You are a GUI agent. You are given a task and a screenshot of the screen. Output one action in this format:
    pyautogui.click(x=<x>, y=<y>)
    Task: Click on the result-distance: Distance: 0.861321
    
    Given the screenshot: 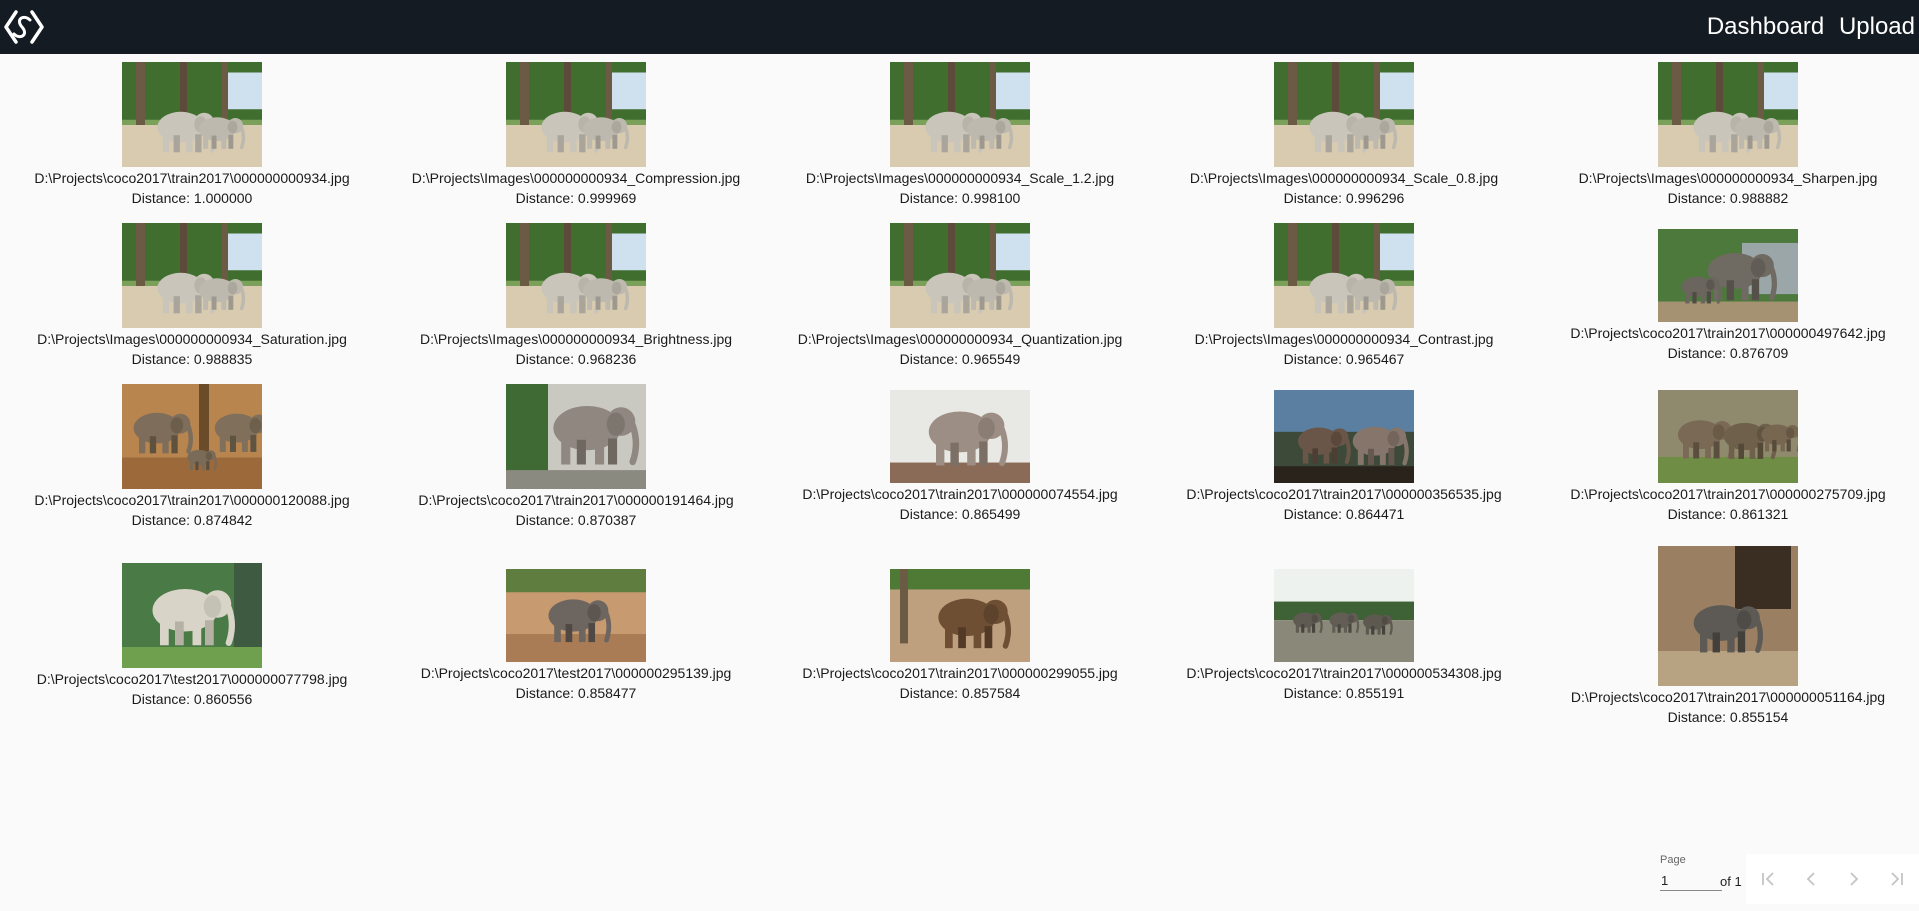 What is the action you would take?
    pyautogui.click(x=1728, y=514)
    